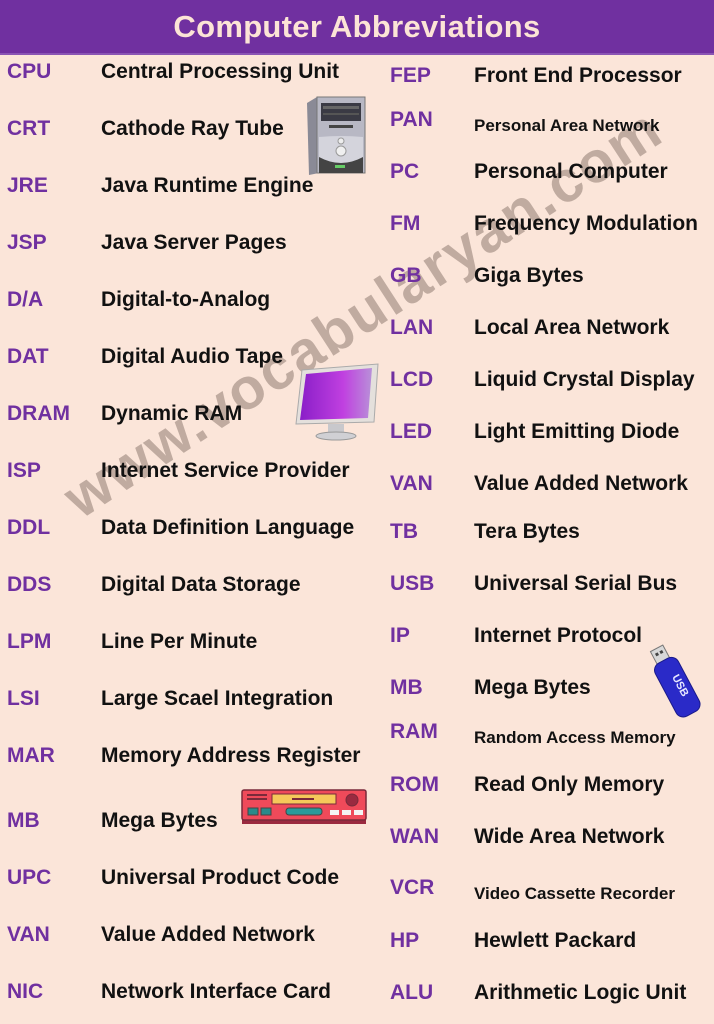 The width and height of the screenshot is (714, 1024). Describe the element at coordinates (192, 128) in the screenshot. I see `full-form: Cathode Ray Tube` at that location.